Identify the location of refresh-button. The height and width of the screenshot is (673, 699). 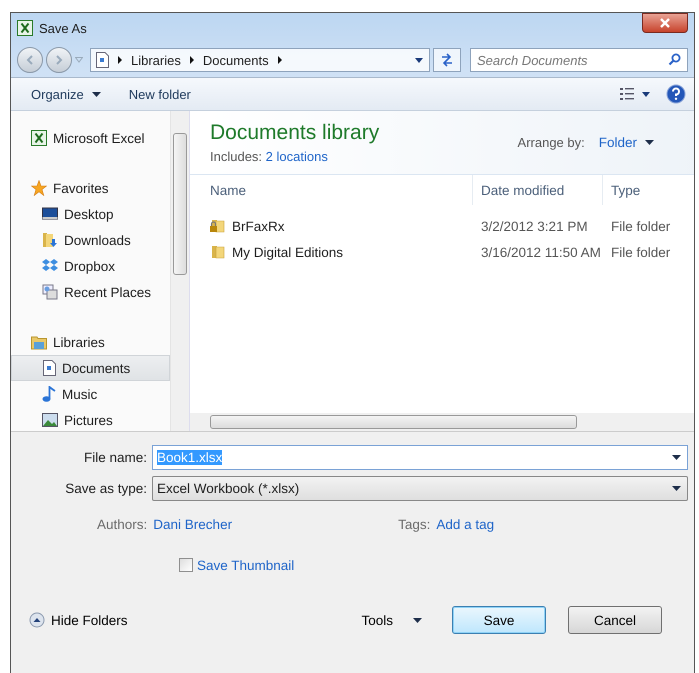
(447, 60).